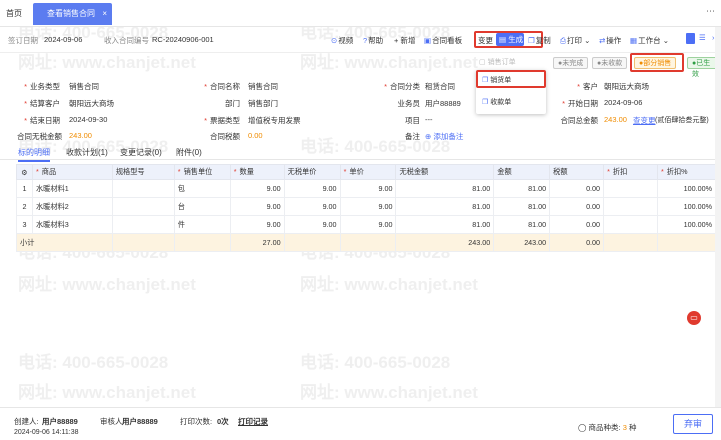 The image size is (721, 440). Describe the element at coordinates (24, 172) in the screenshot. I see `settings-icon: ⚙` at that location.